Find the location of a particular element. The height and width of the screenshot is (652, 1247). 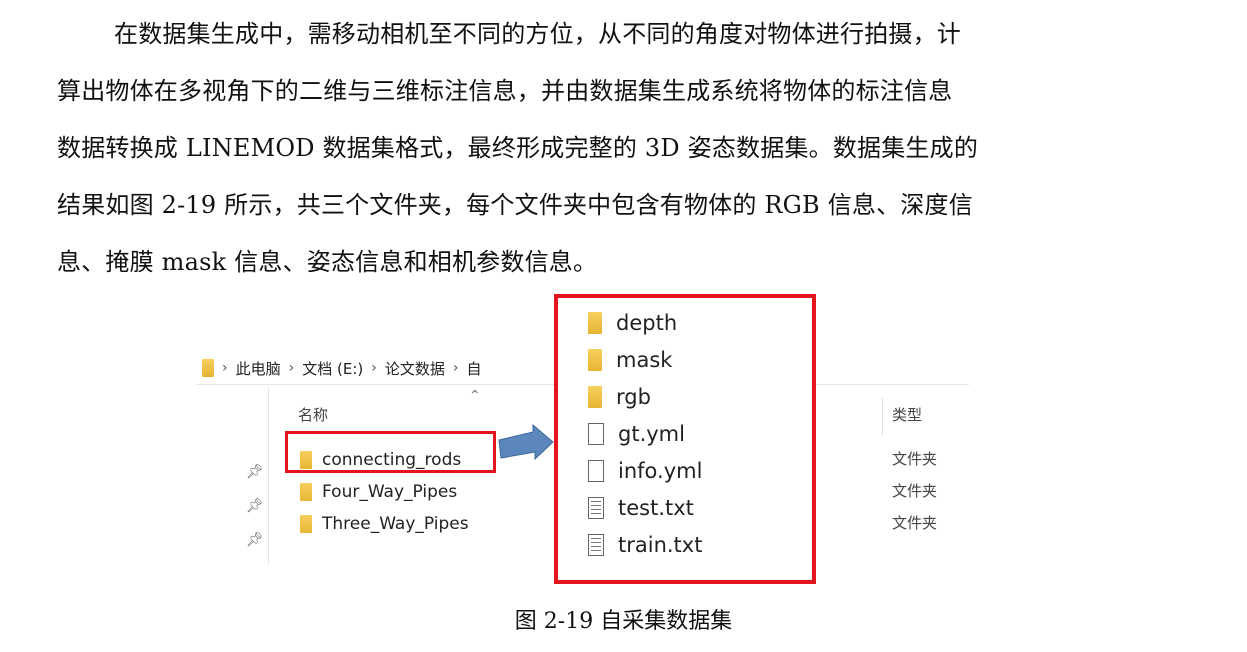

breadcrumb-item: 此电脑 is located at coordinates (258, 368).